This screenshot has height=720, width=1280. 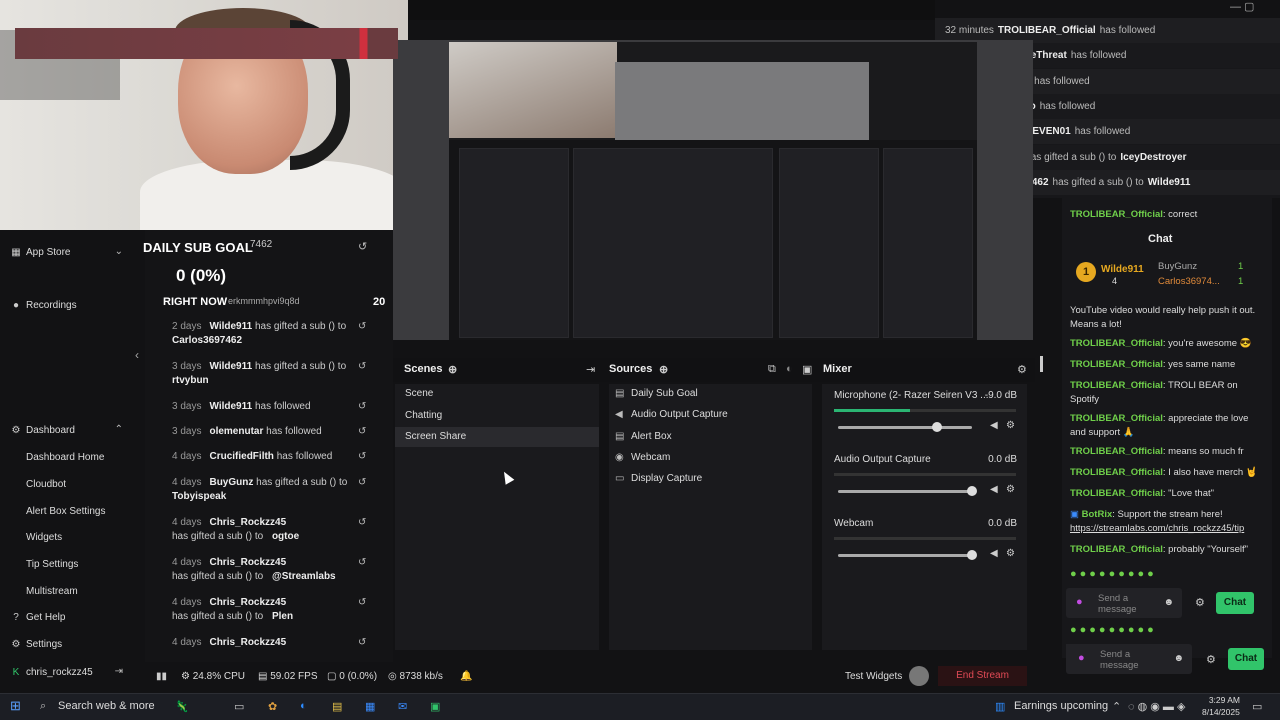 What do you see at coordinates (772, 369) in the screenshot?
I see `source-layout-icon: ⧉` at bounding box center [772, 369].